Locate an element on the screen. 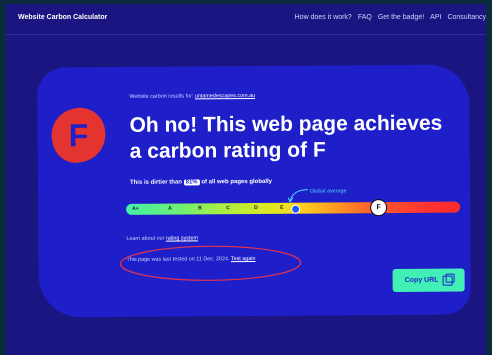 Image resolution: width=492 pixels, height=355 pixels. copy-icon is located at coordinates (447, 280).